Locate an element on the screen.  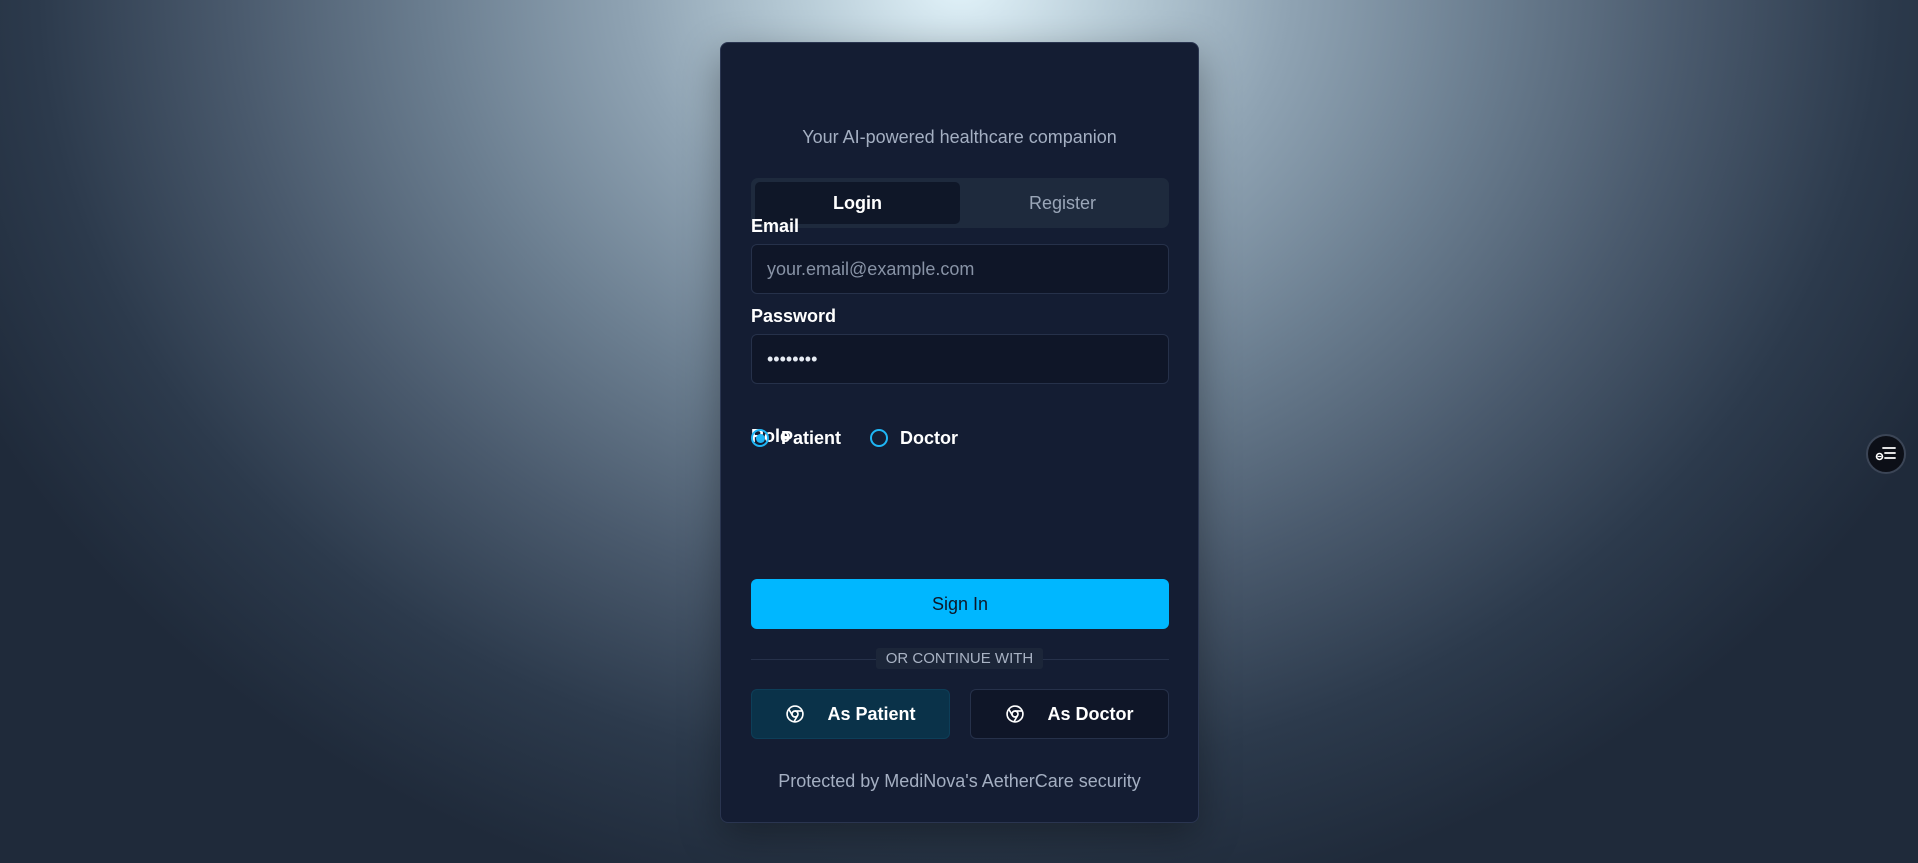
radio-unchecked-icon is located at coordinates (879, 438).